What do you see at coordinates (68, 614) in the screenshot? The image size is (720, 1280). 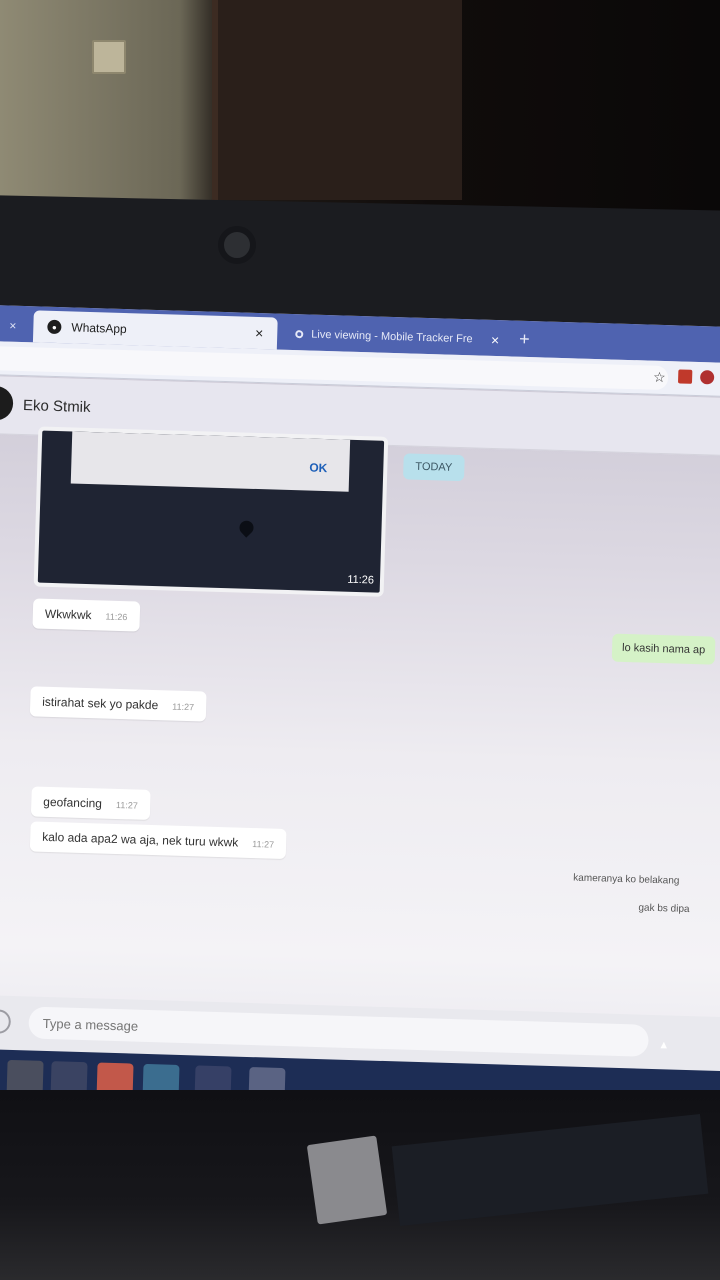 I see `message-text: Wkwkwk` at bounding box center [68, 614].